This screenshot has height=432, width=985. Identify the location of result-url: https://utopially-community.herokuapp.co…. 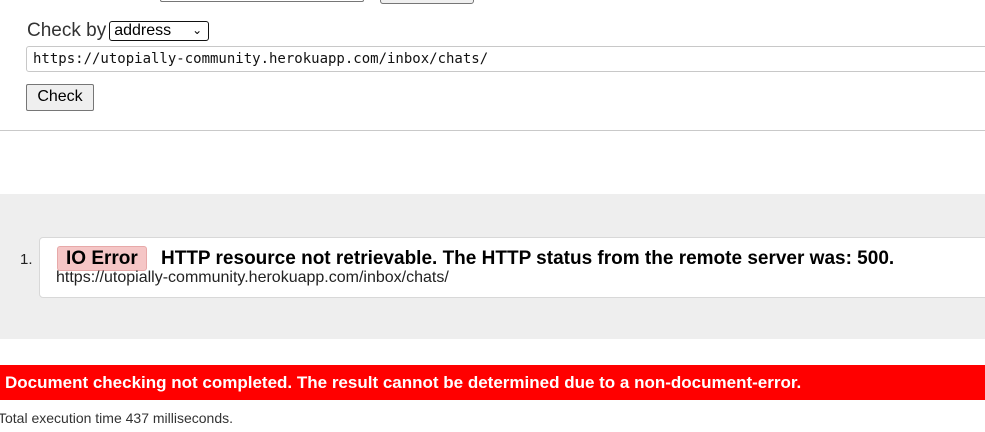
(252, 277).